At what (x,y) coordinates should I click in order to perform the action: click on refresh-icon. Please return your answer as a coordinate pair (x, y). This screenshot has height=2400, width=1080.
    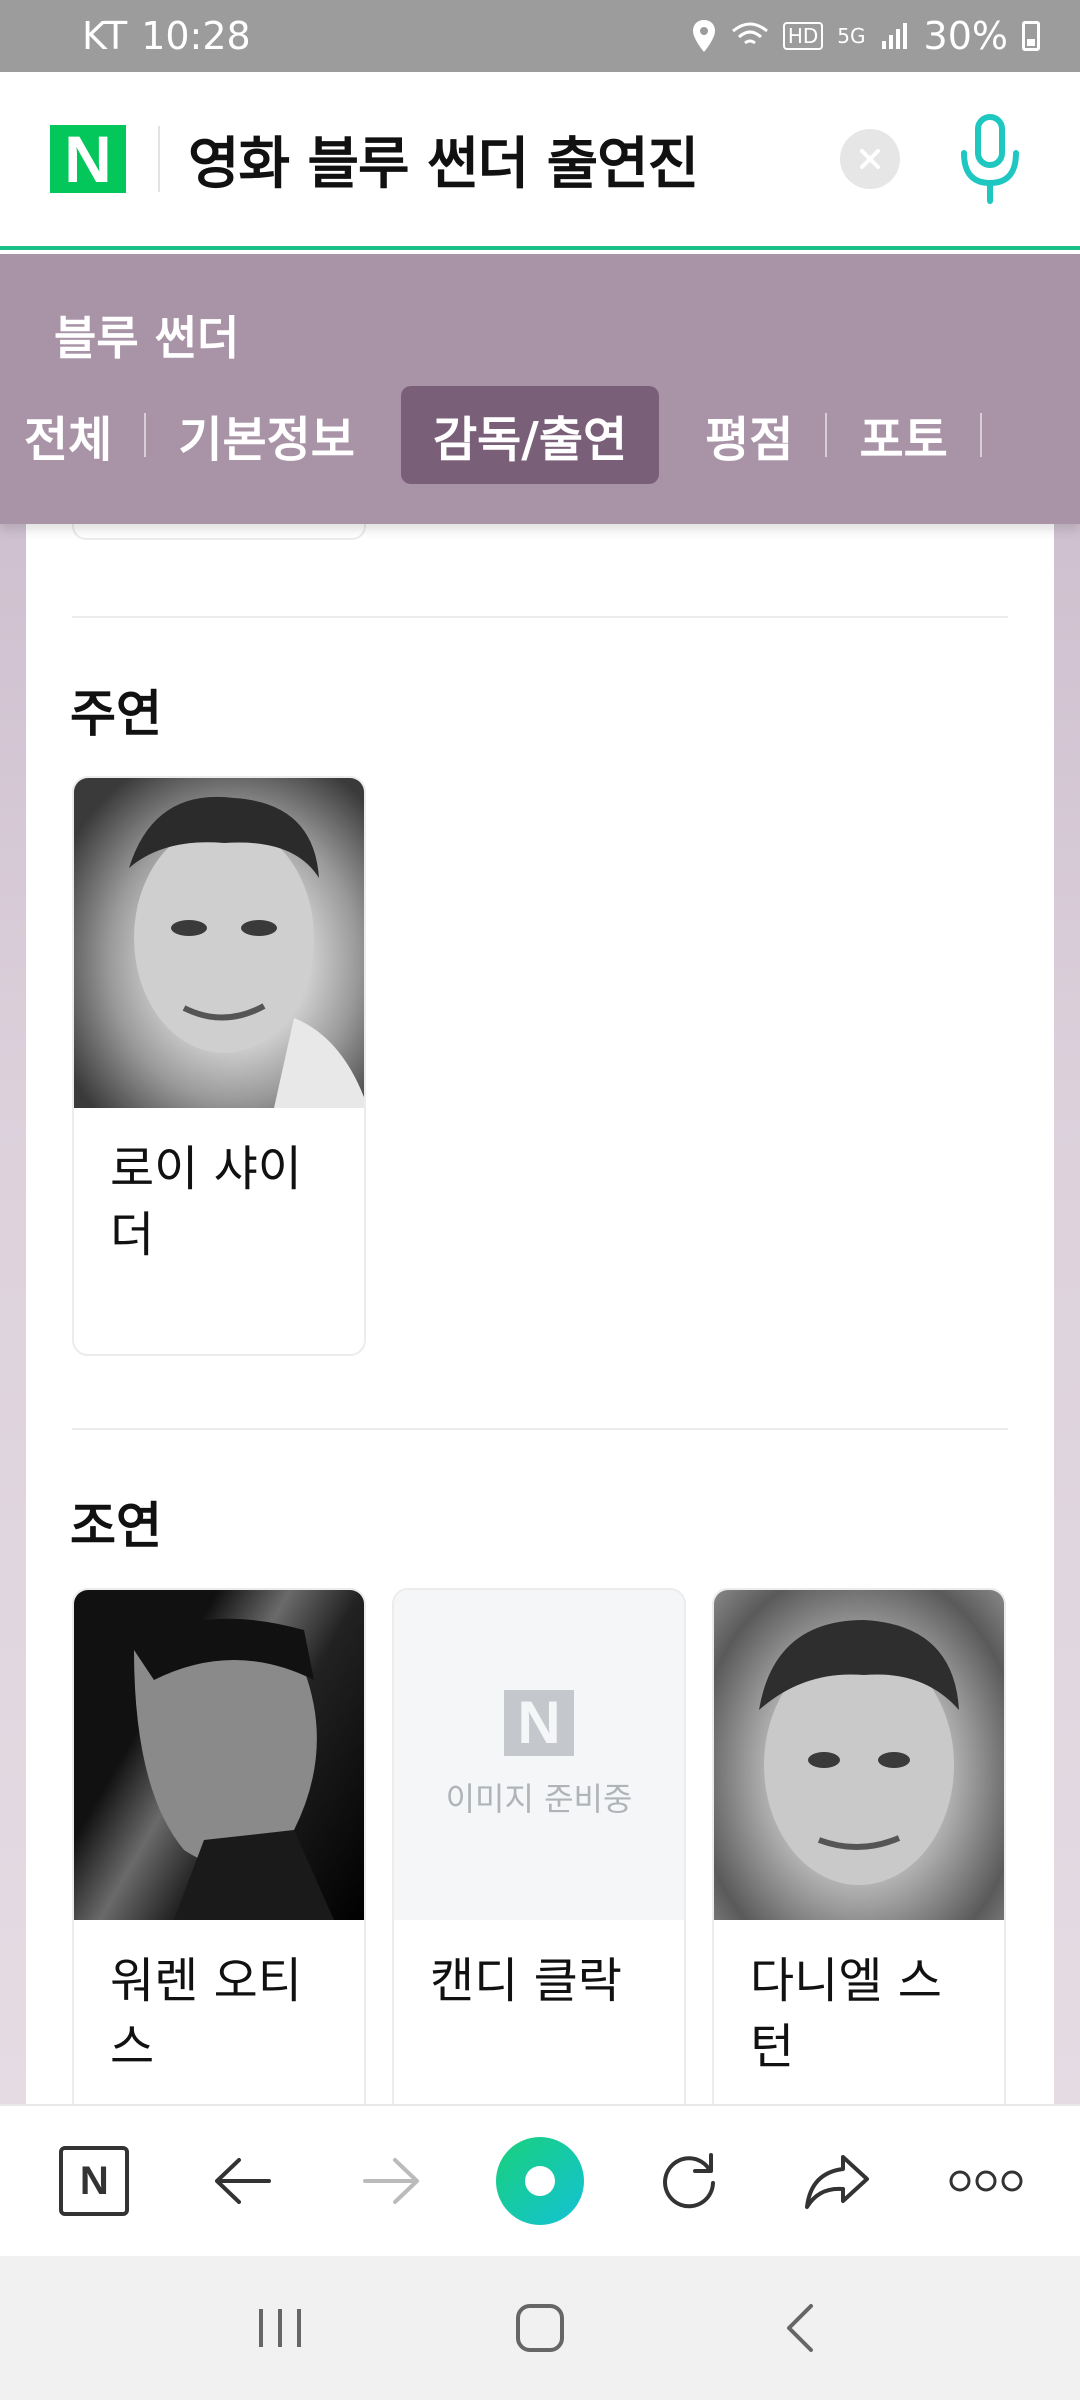
    Looking at the image, I should click on (688, 2181).